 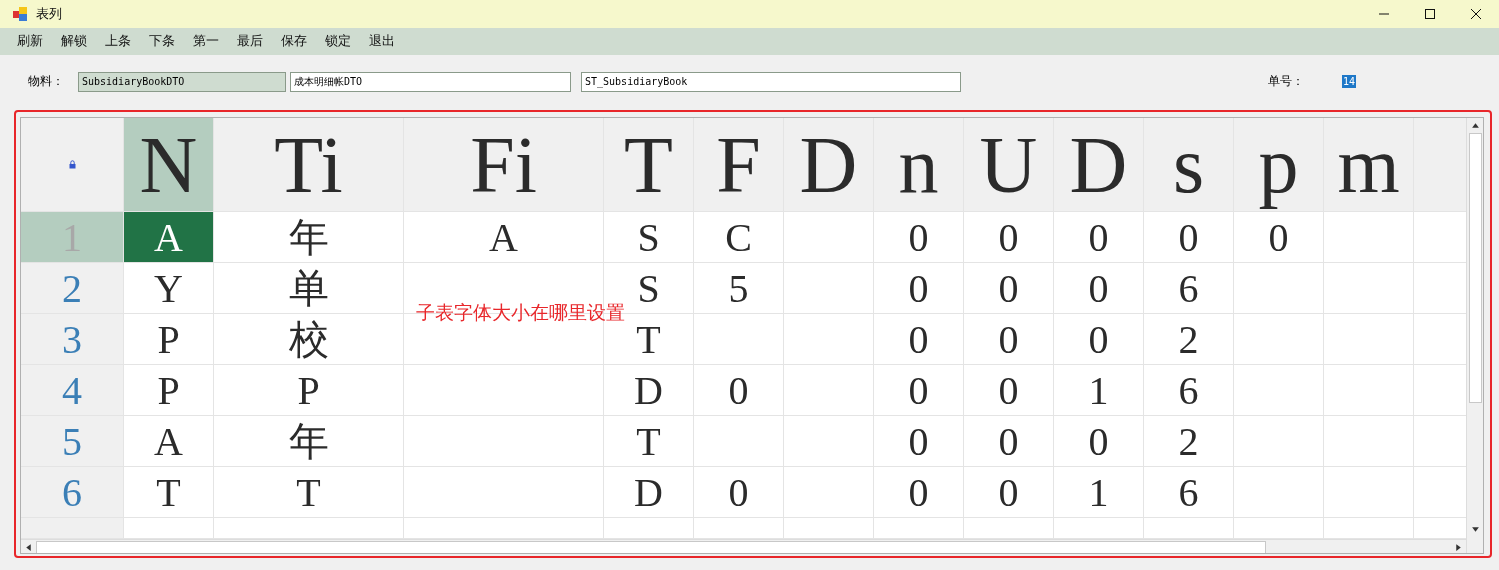 What do you see at coordinates (504, 165) in the screenshot?
I see `column-header: Fi` at bounding box center [504, 165].